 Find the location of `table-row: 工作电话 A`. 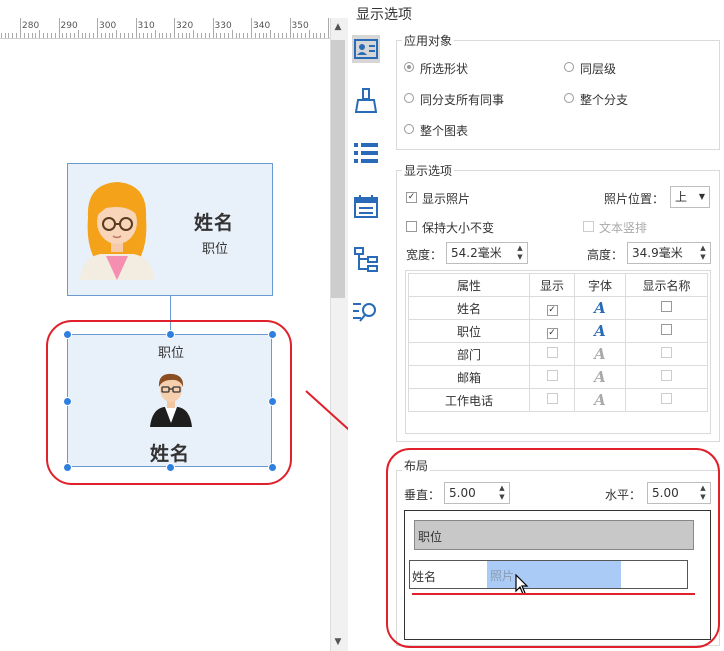

table-row: 工作电话 A is located at coordinates (558, 400).